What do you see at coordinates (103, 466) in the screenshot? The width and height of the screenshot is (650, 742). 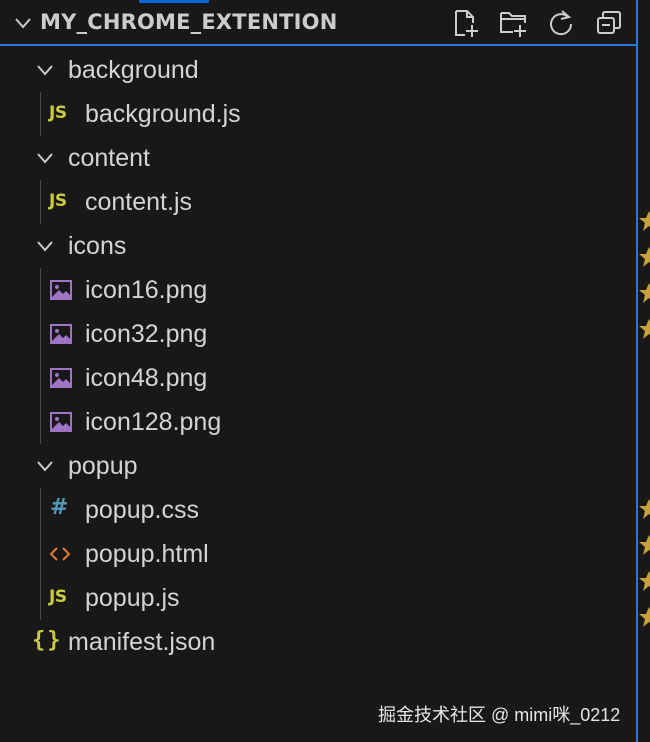 I see `folder-label: popup` at bounding box center [103, 466].